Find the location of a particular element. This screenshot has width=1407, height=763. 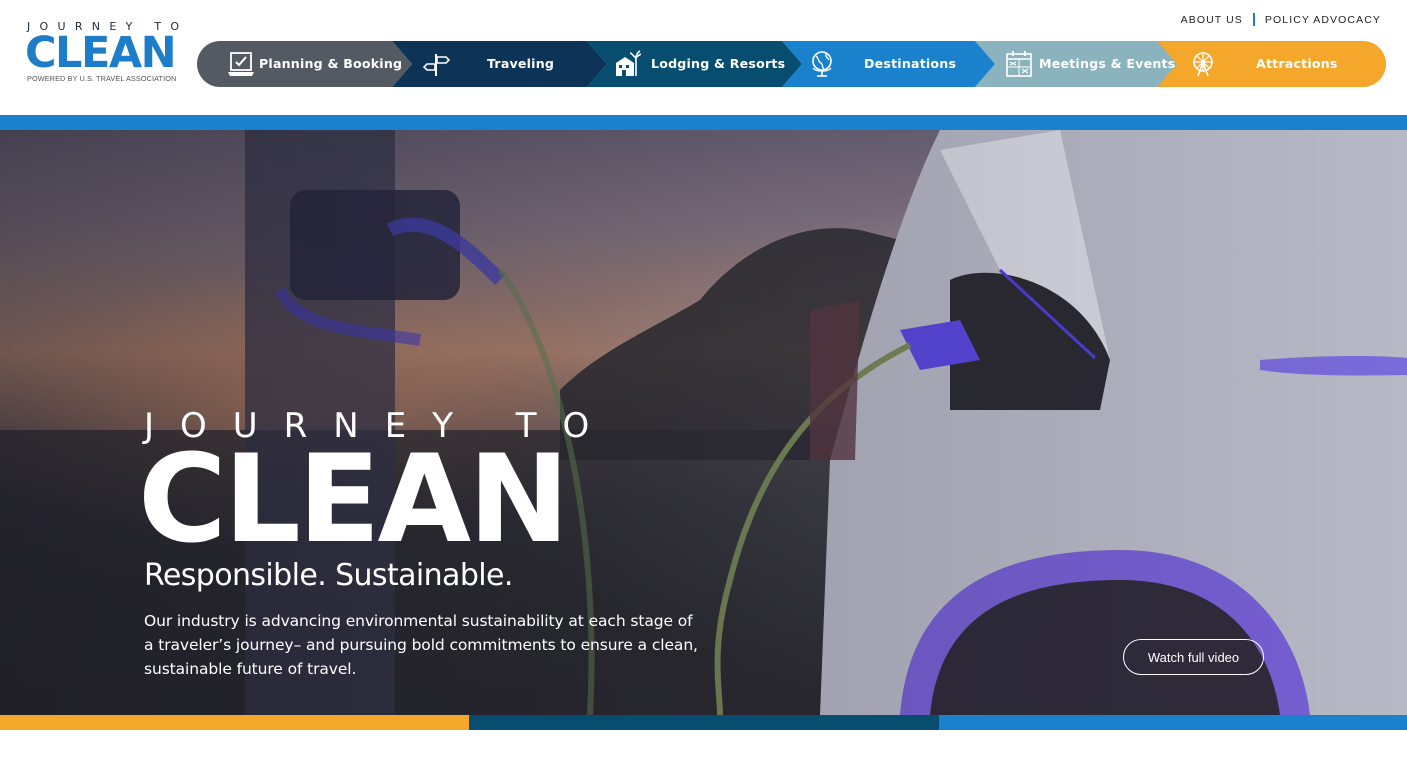

nav-item-planning-booking: Planning & Booking is located at coordinates (304, 64).